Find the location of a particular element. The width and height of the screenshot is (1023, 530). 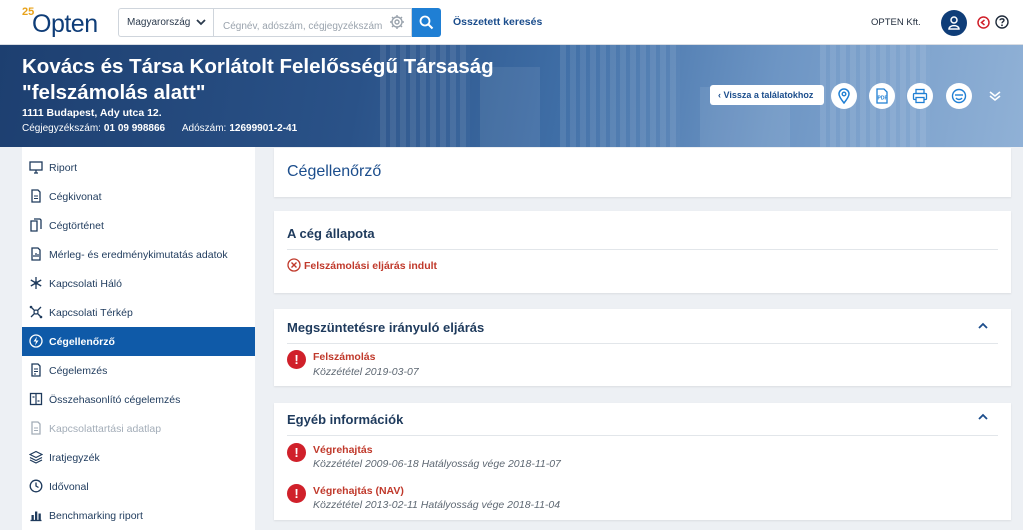

back-label: Vissza a találatokhoz is located at coordinates (768, 95).